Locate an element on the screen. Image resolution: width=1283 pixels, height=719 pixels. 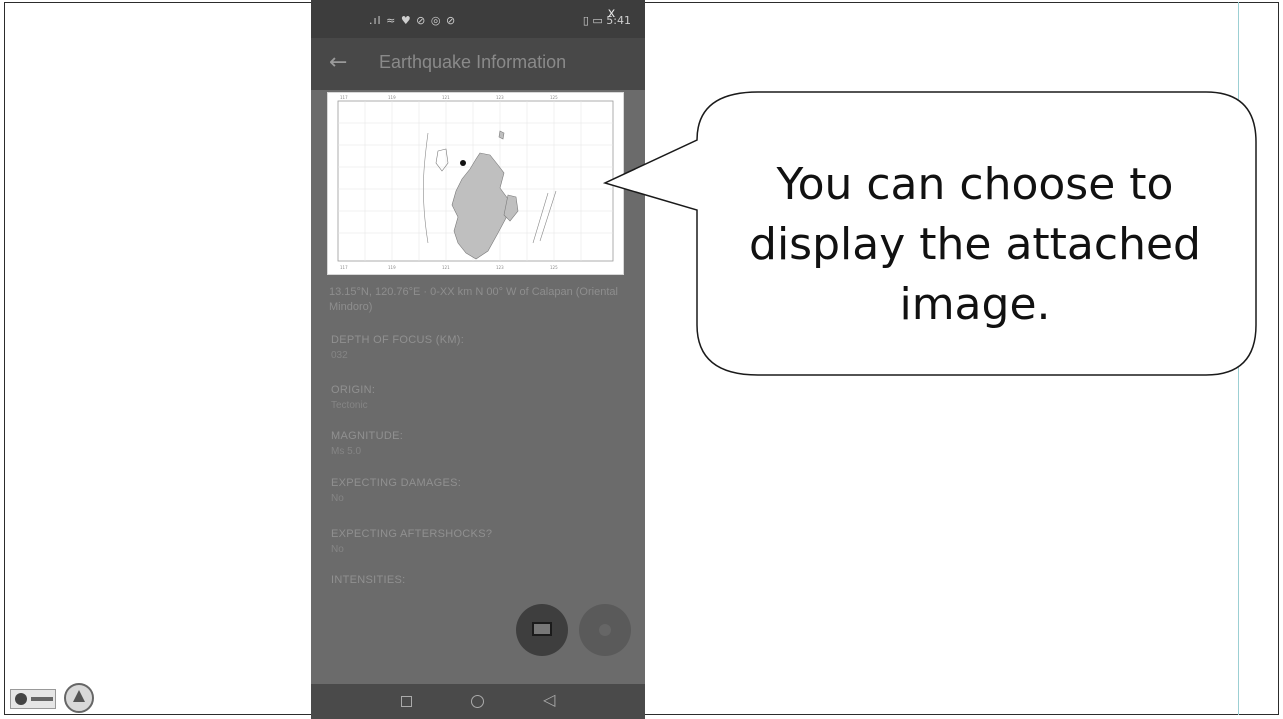
status-bar: .ıl ≈ ♥ ⊘ ◎ ⊘ ▯ ▭ 5:41 is located at coordinates (478, 19).